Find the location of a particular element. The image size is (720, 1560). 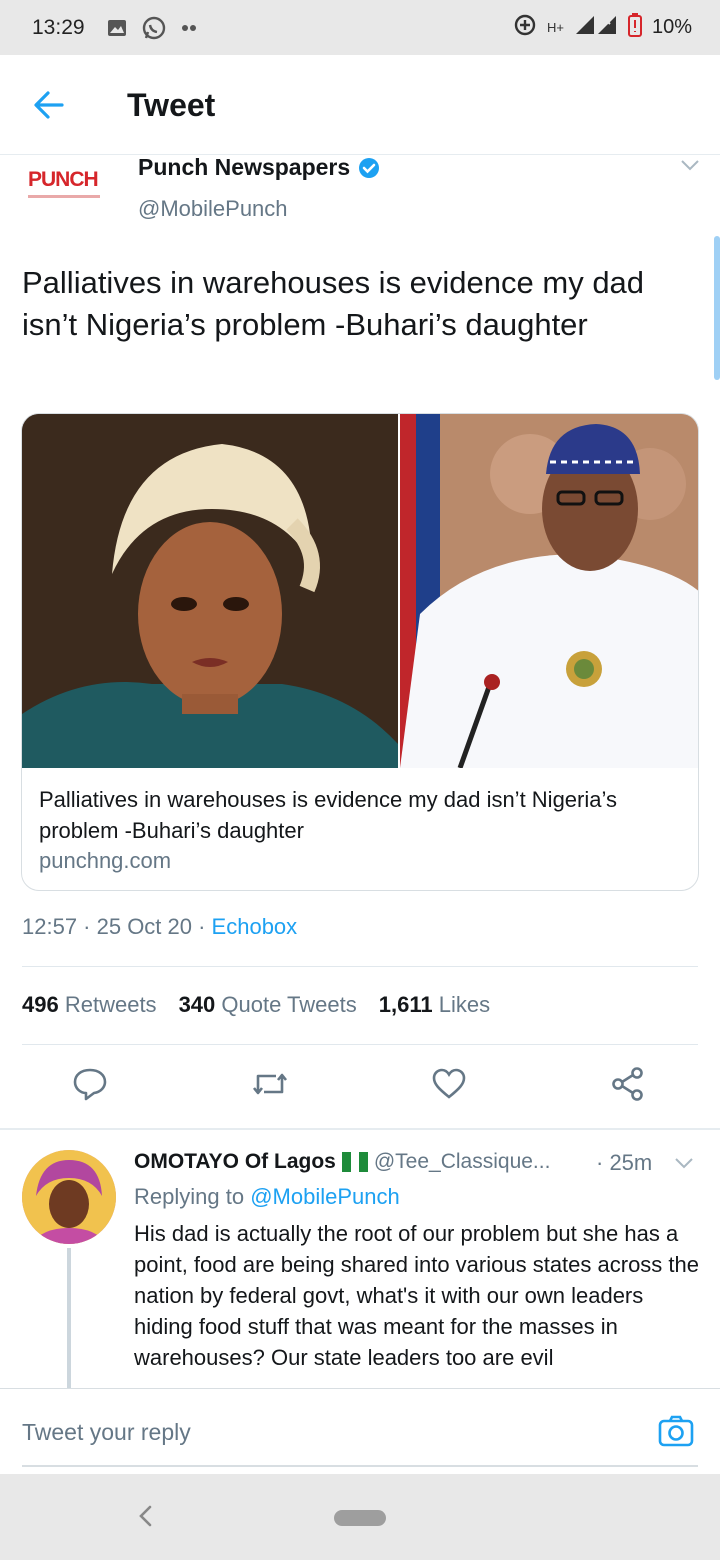

tweet-source-link: Echobox is located at coordinates (255, 926).